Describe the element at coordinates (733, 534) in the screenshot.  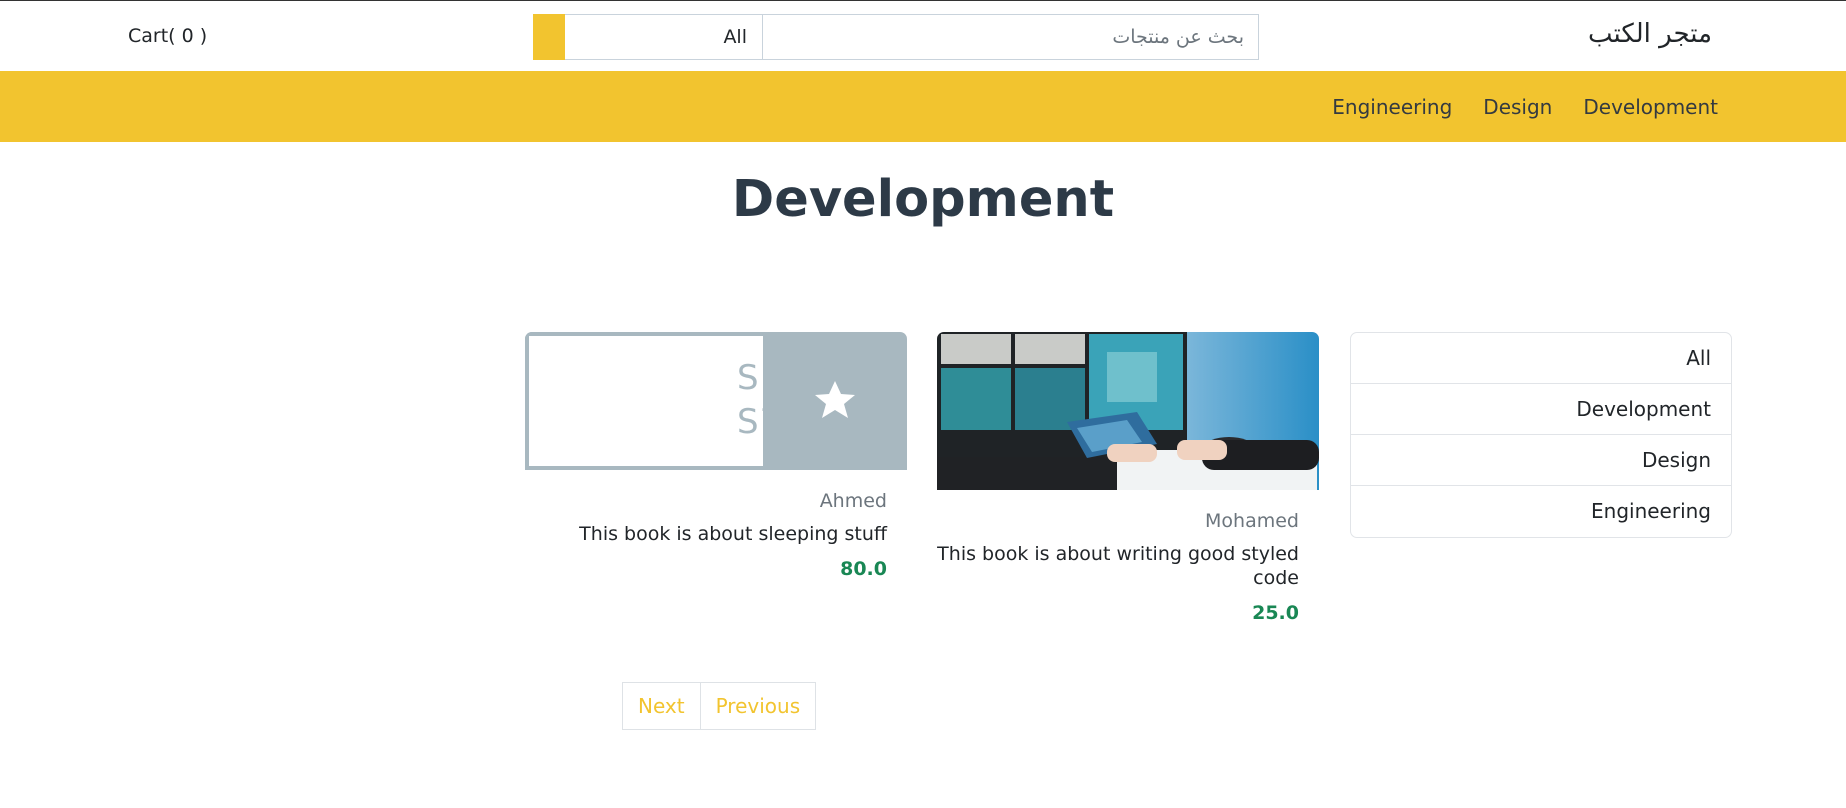
I see `product-description: This book is about sleeping stuff` at that location.